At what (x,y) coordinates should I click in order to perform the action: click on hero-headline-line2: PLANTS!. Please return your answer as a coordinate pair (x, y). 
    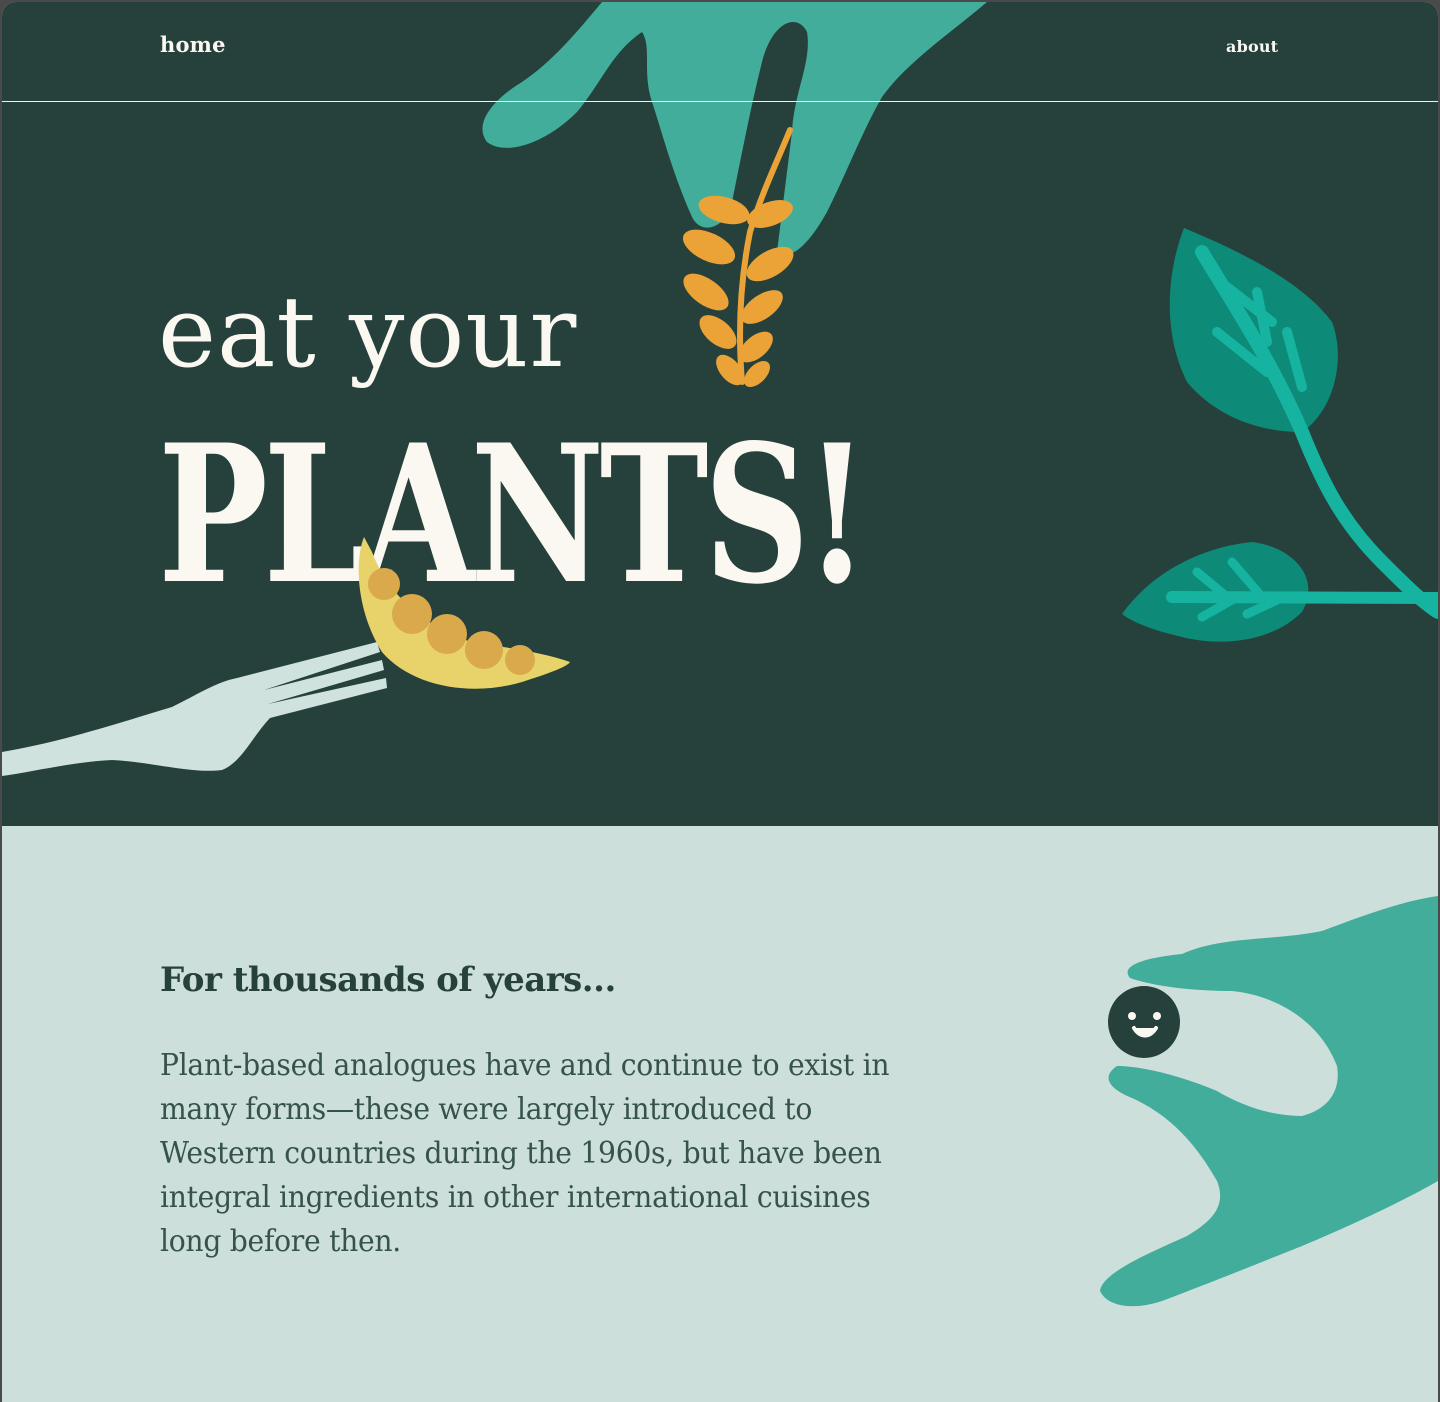
    Looking at the image, I should click on (513, 514).